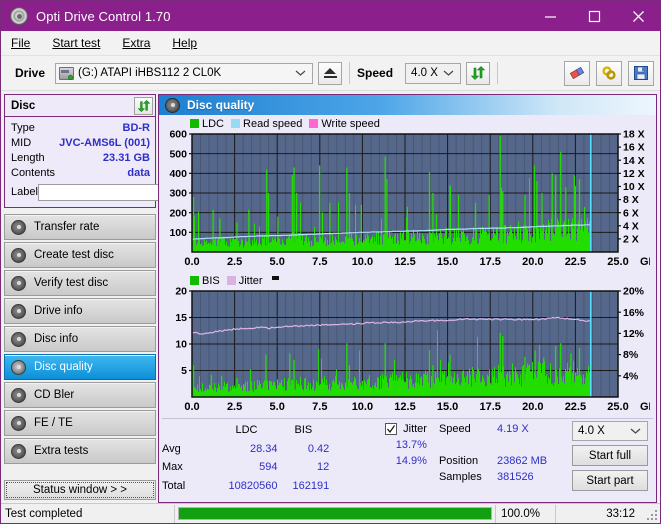 The image size is (661, 524). What do you see at coordinates (575, 407) in the screenshot?
I see `svg-text: 22.5` at bounding box center [575, 407].